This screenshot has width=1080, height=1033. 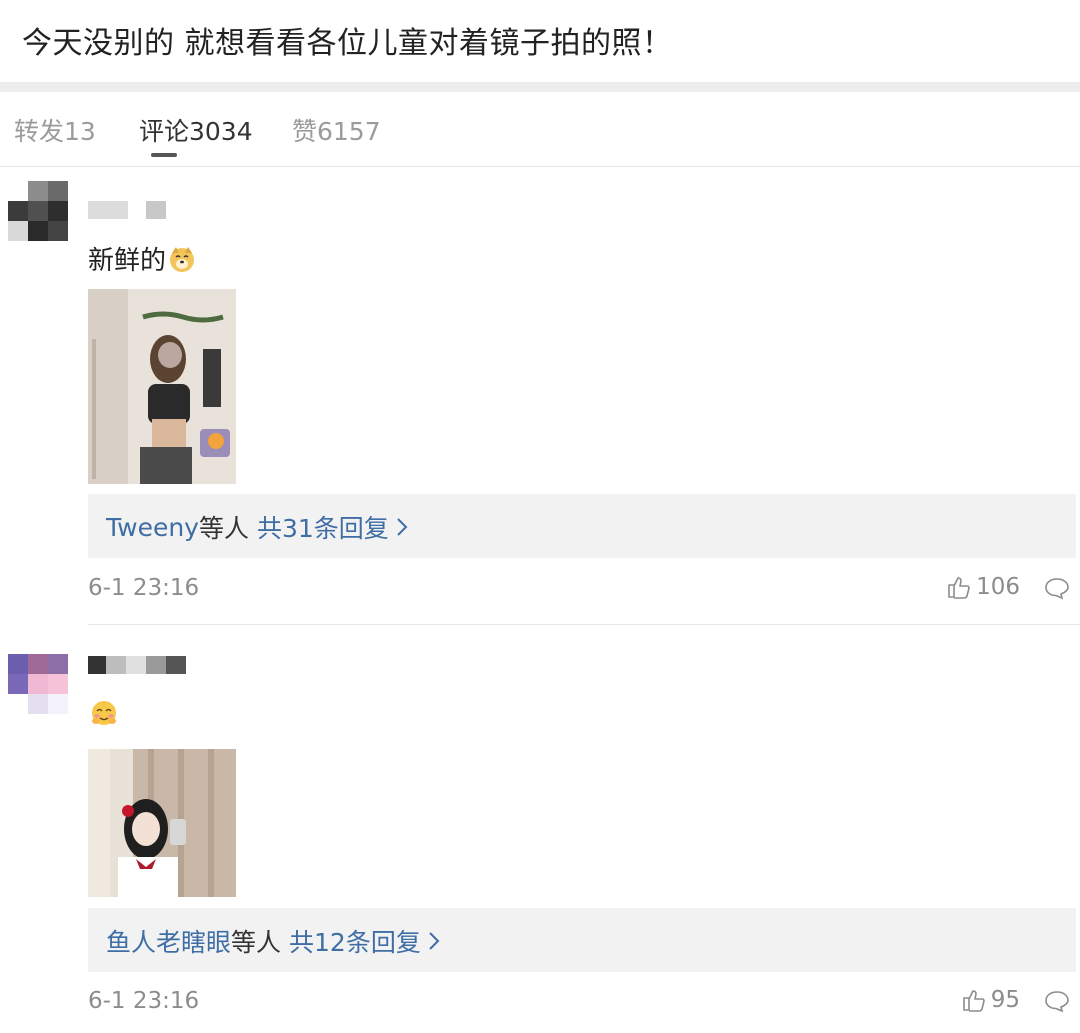 What do you see at coordinates (1005, 1000) in the screenshot?
I see `like-count: 95` at bounding box center [1005, 1000].